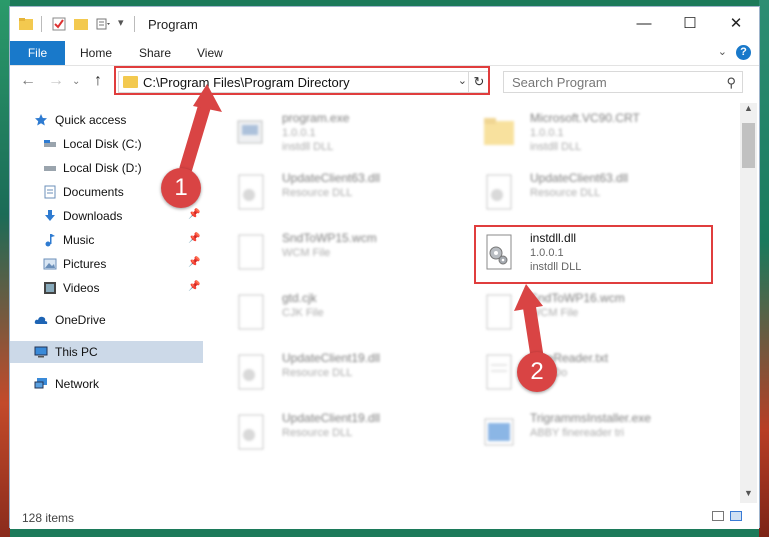 Image resolution: width=769 pixels, height=537 pixels. I want to click on sidebar-item-local-disk-c: Local Disk (C:), so click(106, 144).